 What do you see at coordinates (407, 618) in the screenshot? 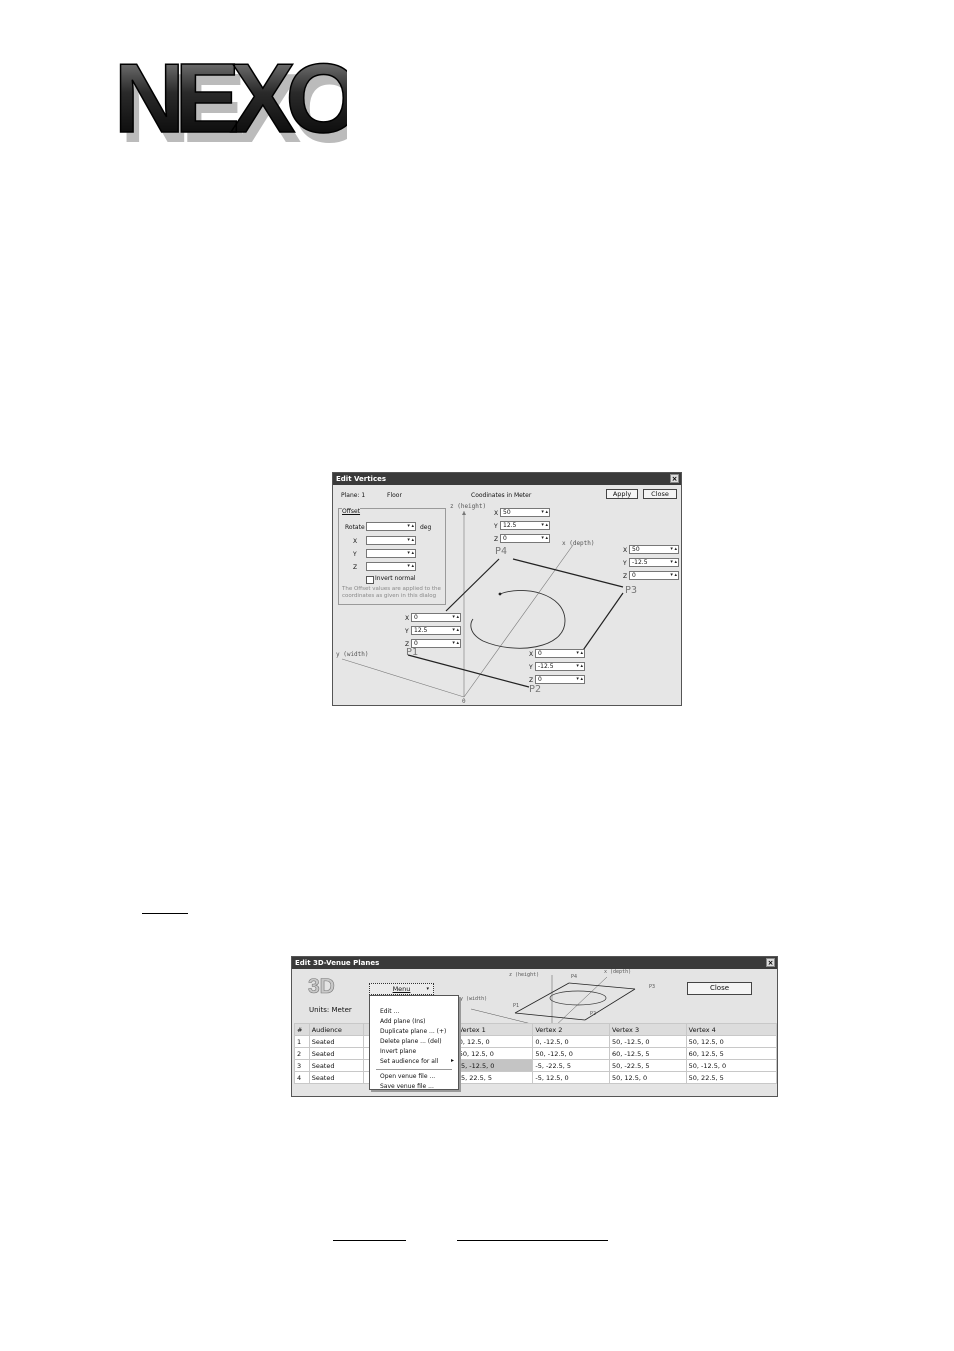
I see `p1-x-label: X` at bounding box center [407, 618].